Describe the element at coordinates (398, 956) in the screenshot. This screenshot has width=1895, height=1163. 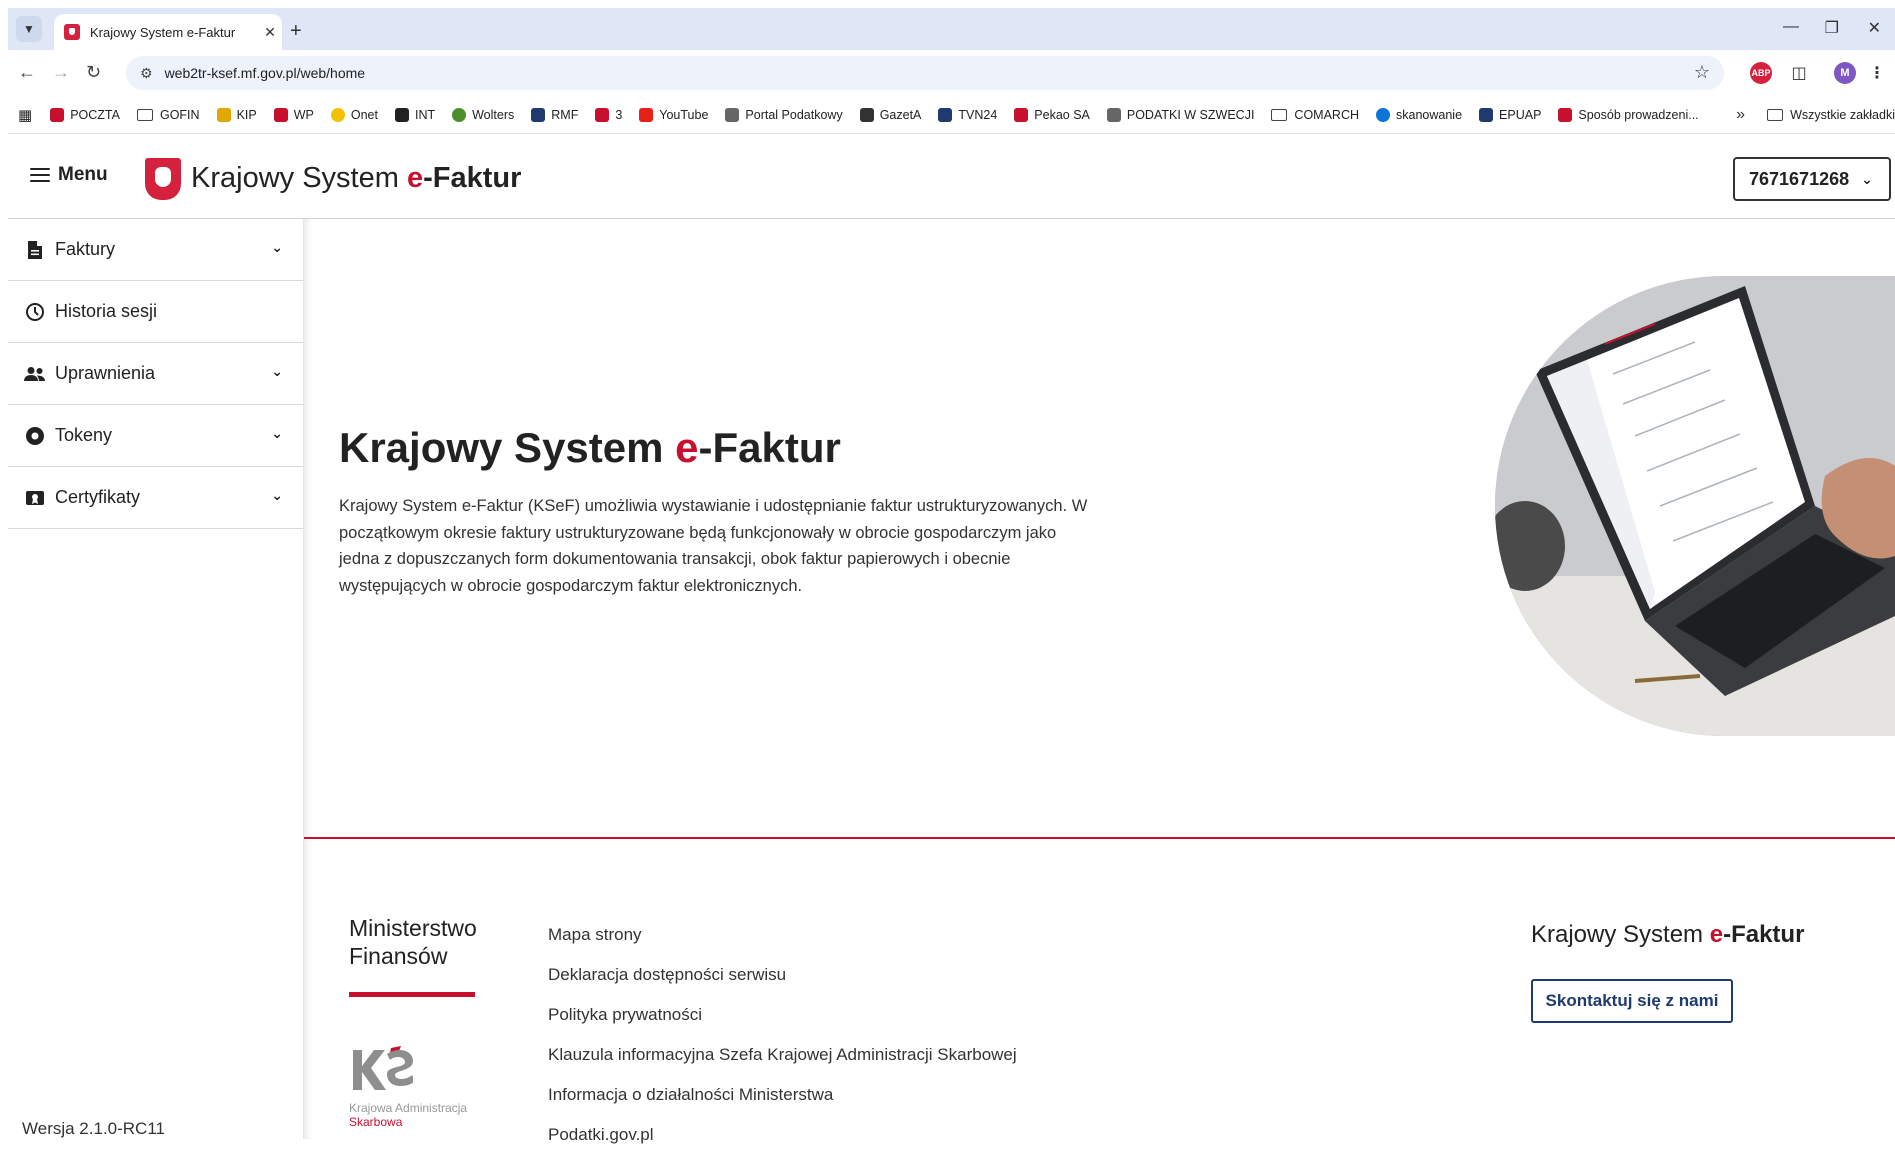
I see `ministry-line2: Finansów` at that location.